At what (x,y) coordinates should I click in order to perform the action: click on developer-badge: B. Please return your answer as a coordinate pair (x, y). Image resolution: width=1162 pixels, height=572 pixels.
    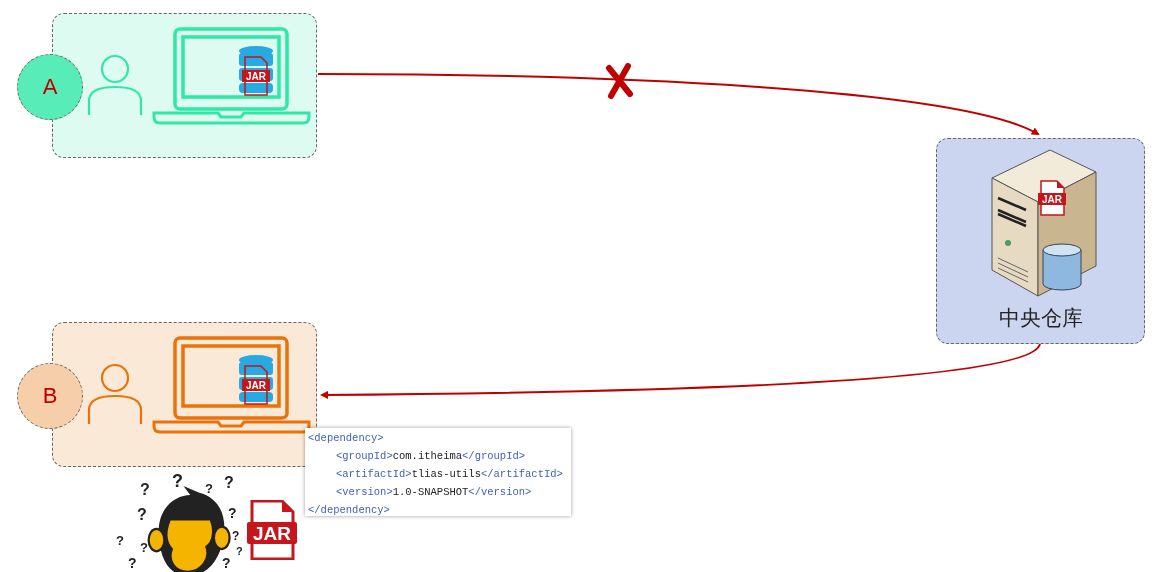
    Looking at the image, I should click on (50, 396).